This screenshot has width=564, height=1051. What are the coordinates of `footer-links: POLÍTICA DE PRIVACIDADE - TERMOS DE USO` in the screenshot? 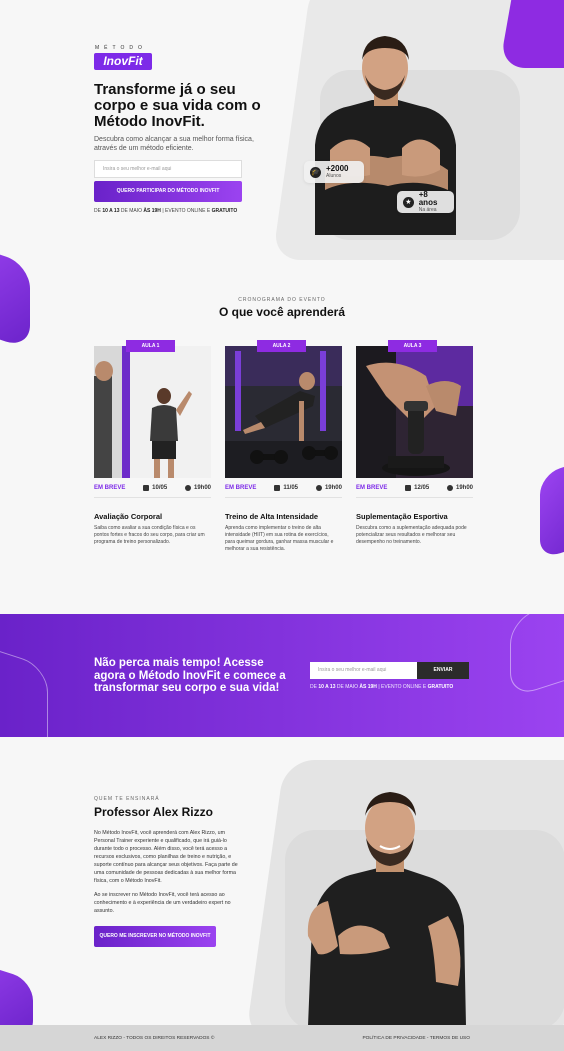 It's located at (416, 1038).